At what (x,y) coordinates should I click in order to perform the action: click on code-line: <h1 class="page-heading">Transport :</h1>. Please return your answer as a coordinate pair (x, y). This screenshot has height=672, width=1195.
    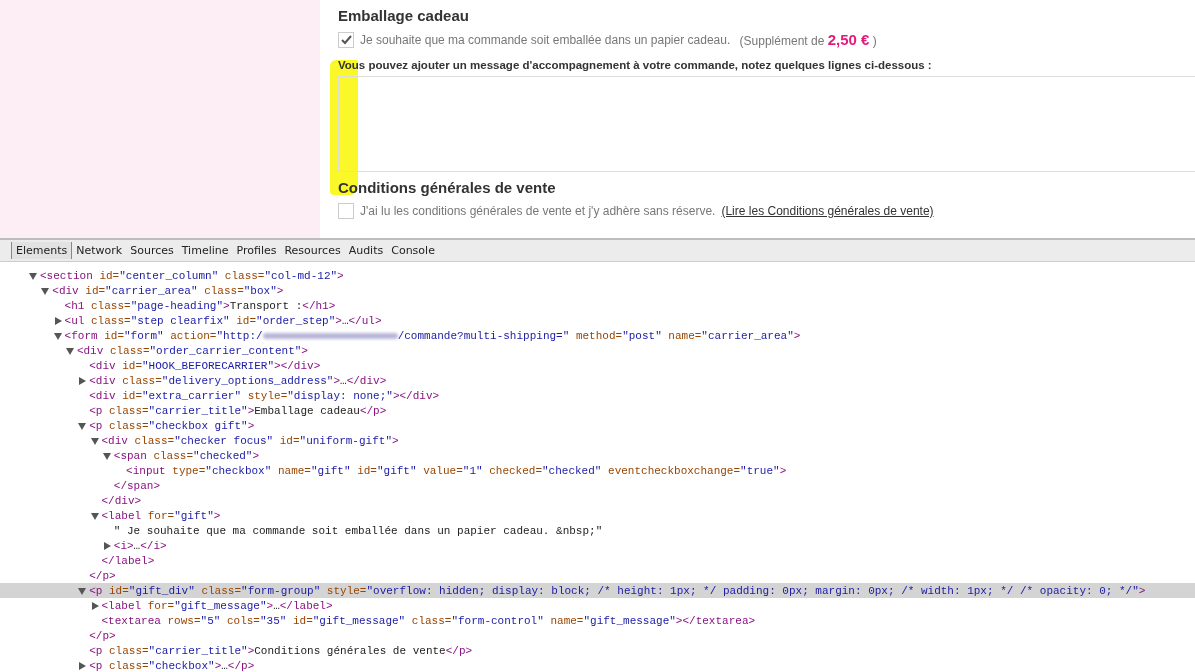
    Looking at the image, I should click on (200, 305).